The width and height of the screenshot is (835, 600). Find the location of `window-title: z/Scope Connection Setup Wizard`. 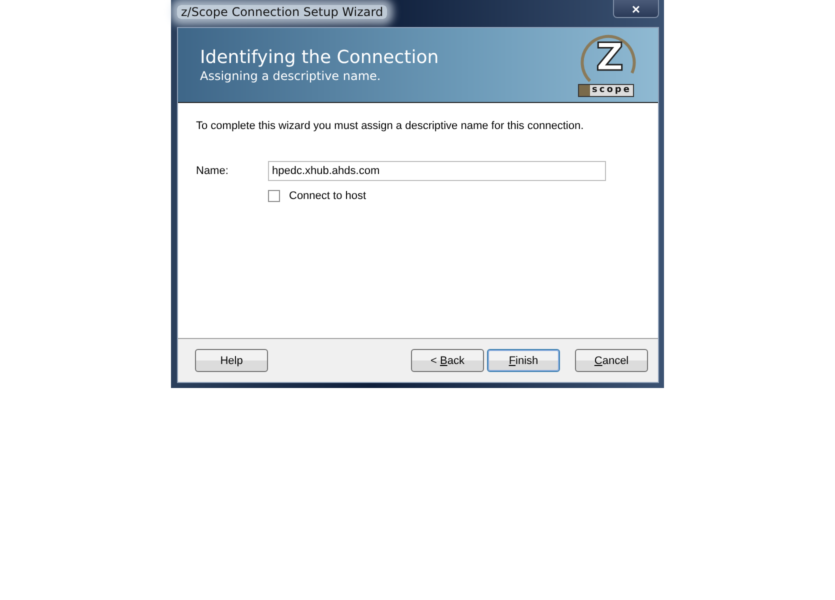

window-title: z/Scope Connection Setup Wizard is located at coordinates (282, 12).